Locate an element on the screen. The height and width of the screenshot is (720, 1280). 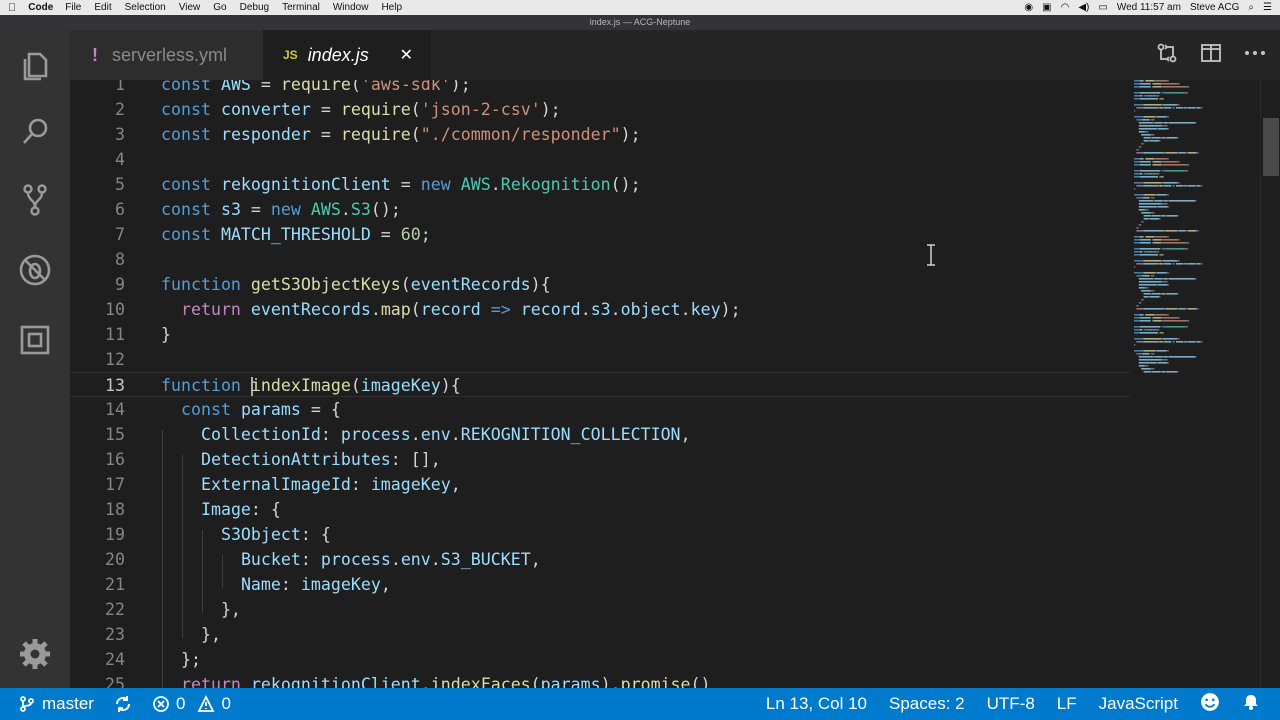
minimap is located at coordinates (1195, 384).